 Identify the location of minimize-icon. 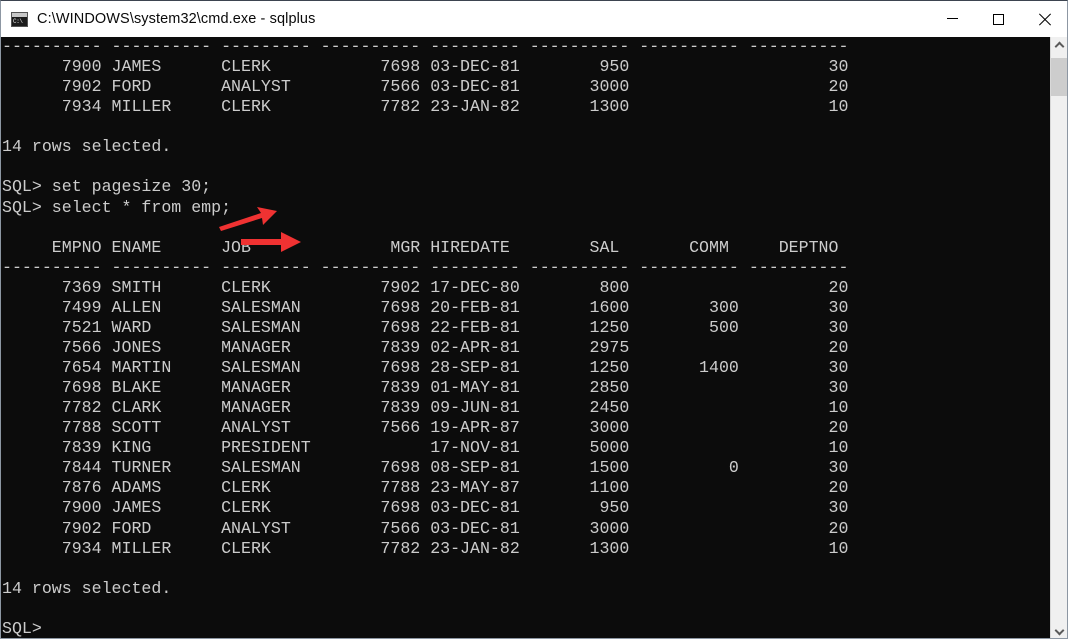
(952, 18).